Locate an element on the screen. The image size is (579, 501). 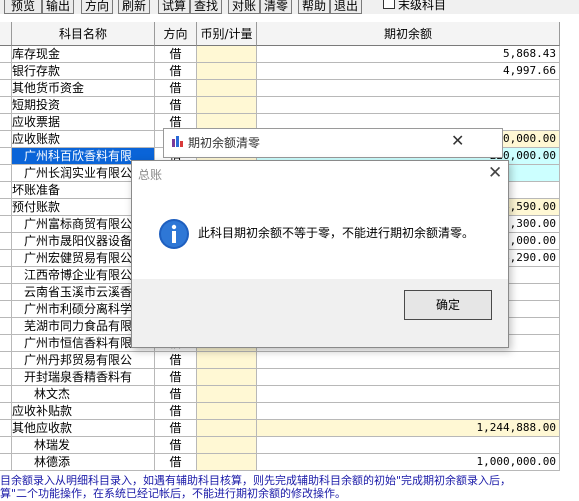
find-button: 查找 is located at coordinates (206, 7).